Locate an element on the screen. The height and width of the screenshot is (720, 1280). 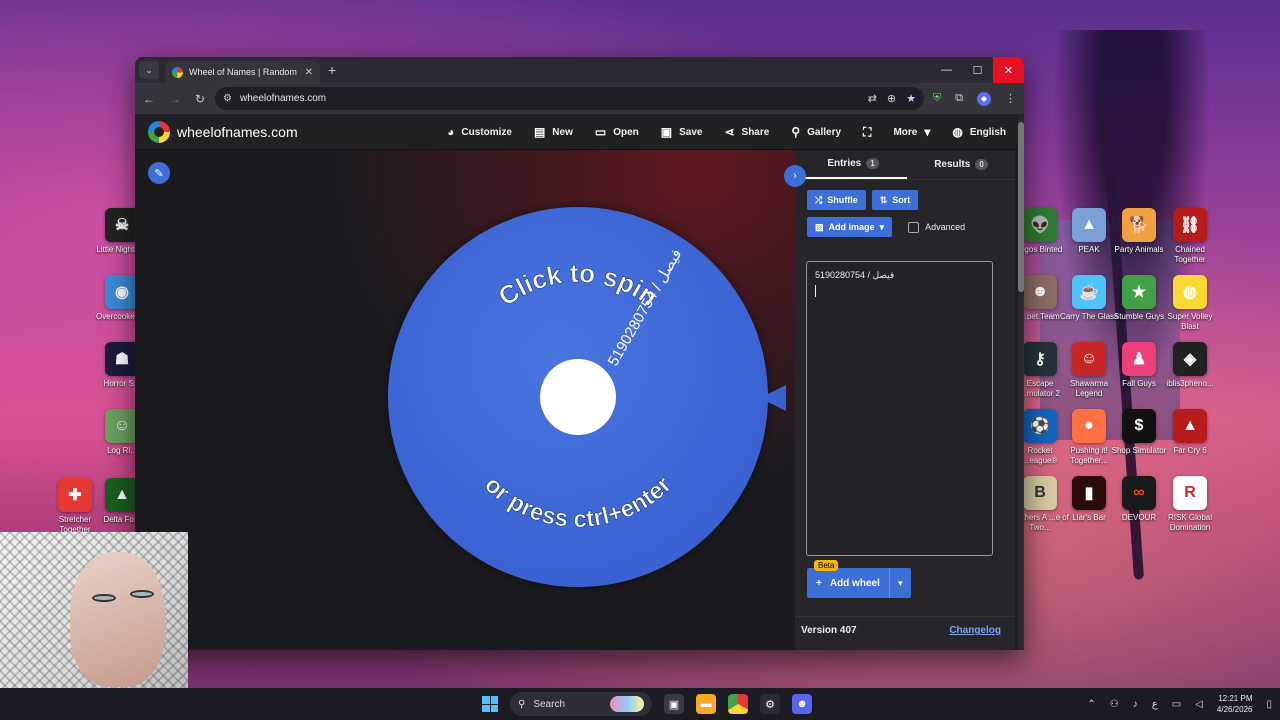
game-icon: 👽 is located at coordinates (1040, 225).